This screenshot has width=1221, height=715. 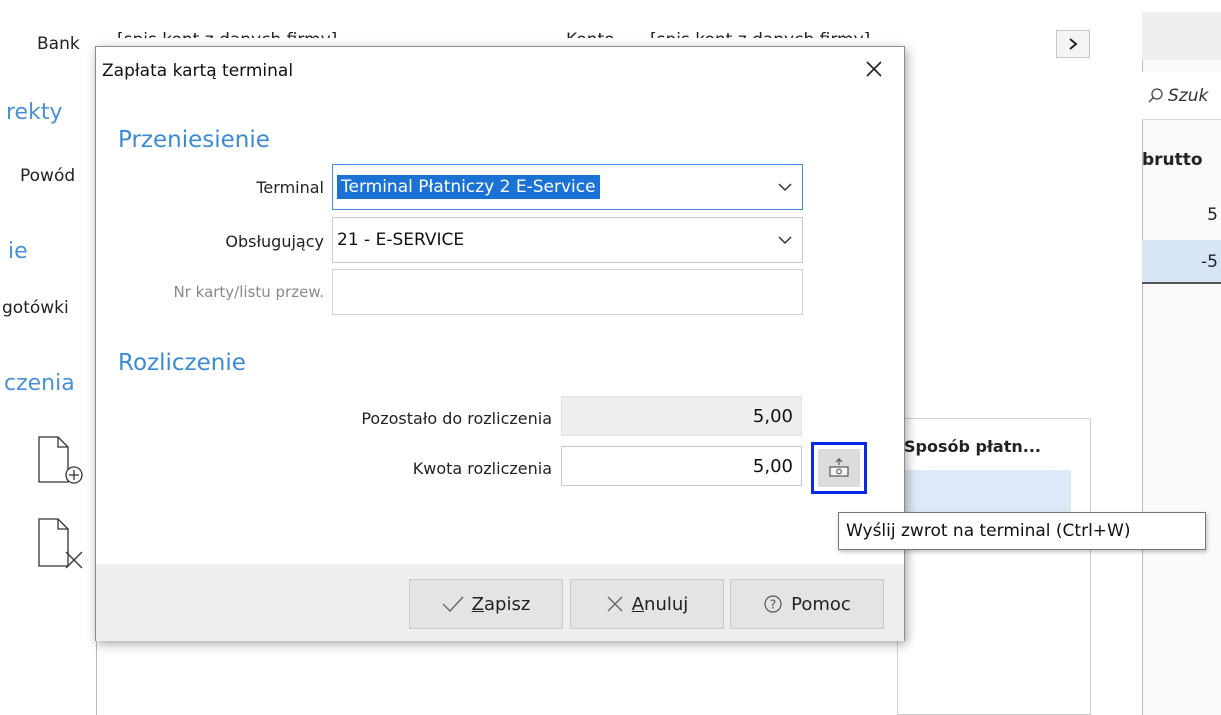 What do you see at coordinates (456, 418) in the screenshot?
I see `remaining-label: Pozostało do rozliczenia` at bounding box center [456, 418].